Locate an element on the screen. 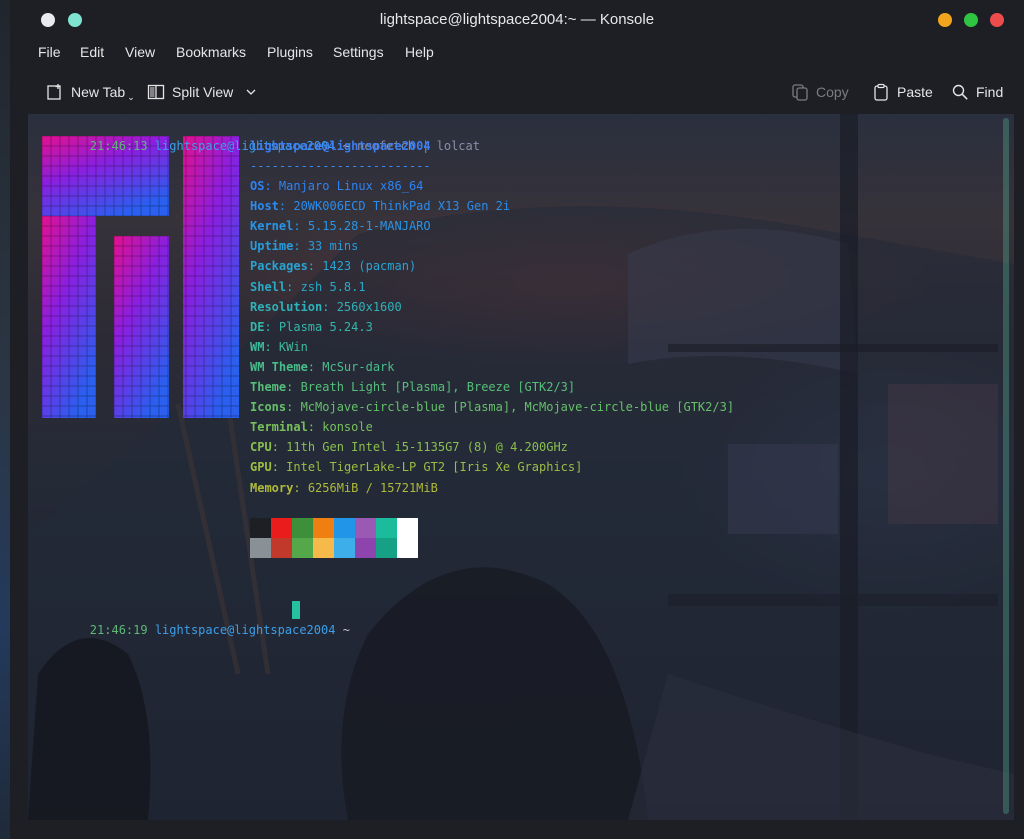 The image size is (1024, 839). info-value: 5.15.28-1-MANJARO is located at coordinates (369, 226).